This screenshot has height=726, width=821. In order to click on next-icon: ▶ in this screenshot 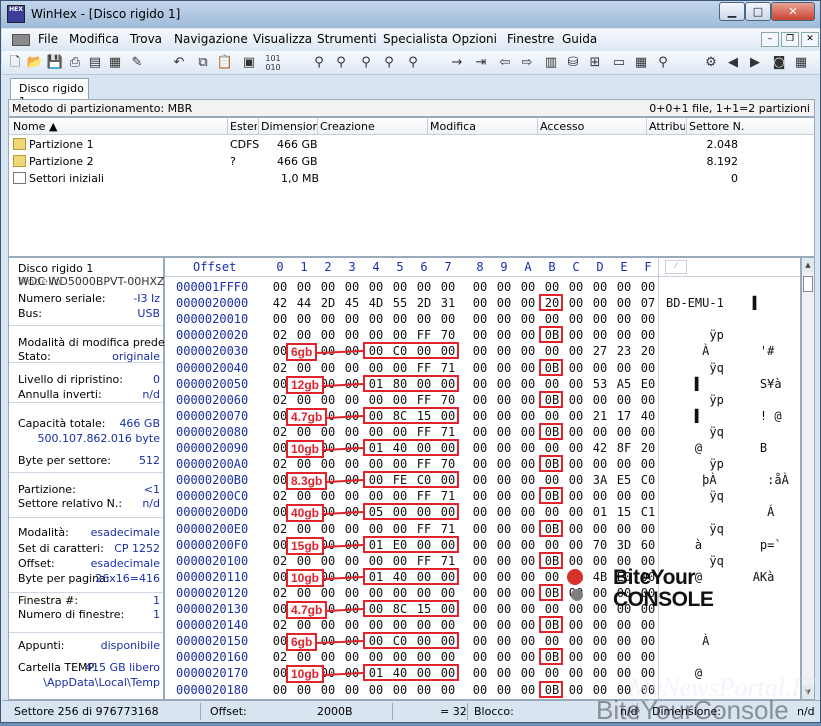, I will do `click(755, 63)`.